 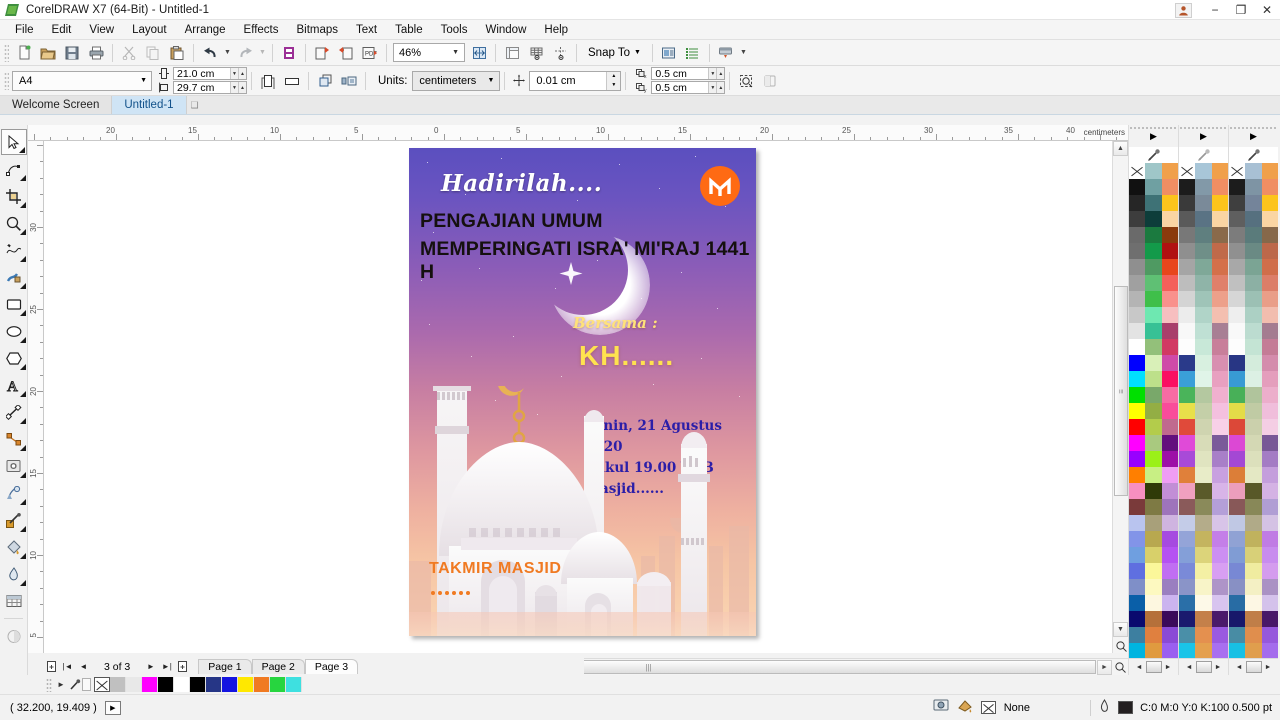 I want to click on palette-scroll-right-icon: ►, so click(x=1268, y=667).